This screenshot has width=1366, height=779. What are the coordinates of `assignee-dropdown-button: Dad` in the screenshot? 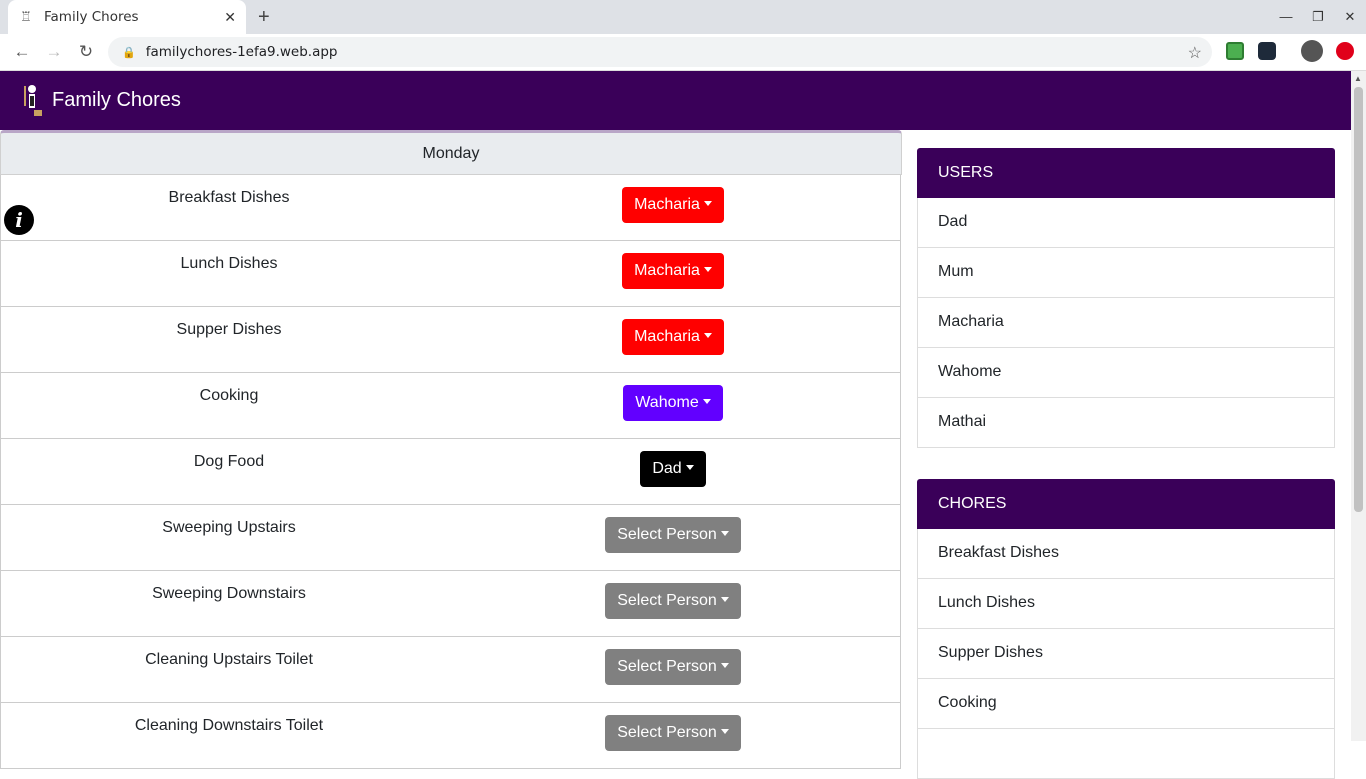 It's located at (673, 469).